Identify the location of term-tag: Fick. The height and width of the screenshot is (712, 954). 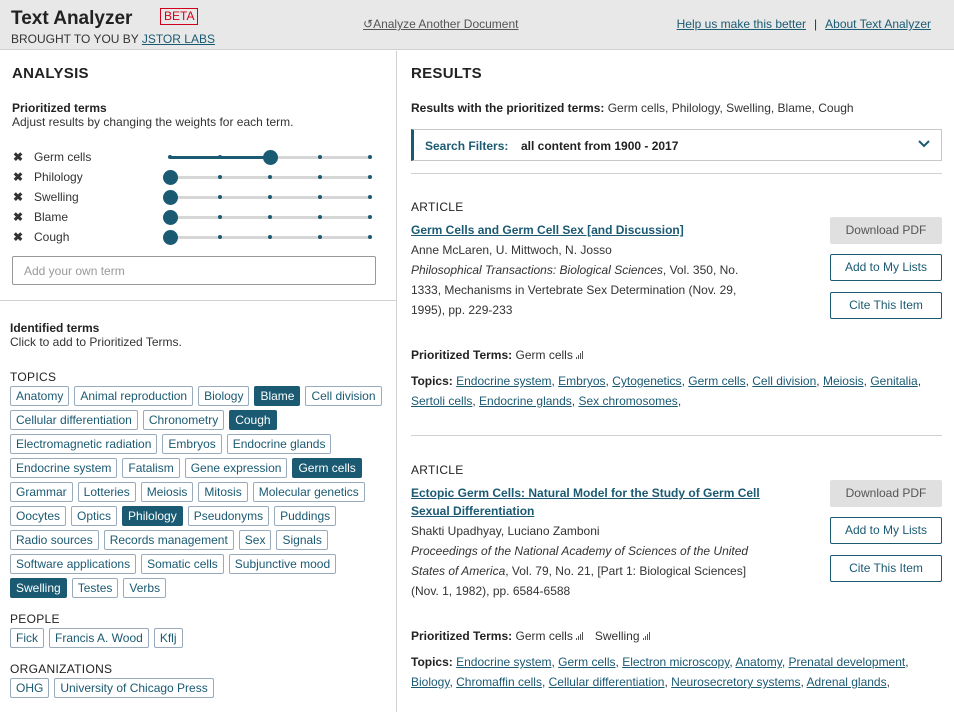
(27, 638).